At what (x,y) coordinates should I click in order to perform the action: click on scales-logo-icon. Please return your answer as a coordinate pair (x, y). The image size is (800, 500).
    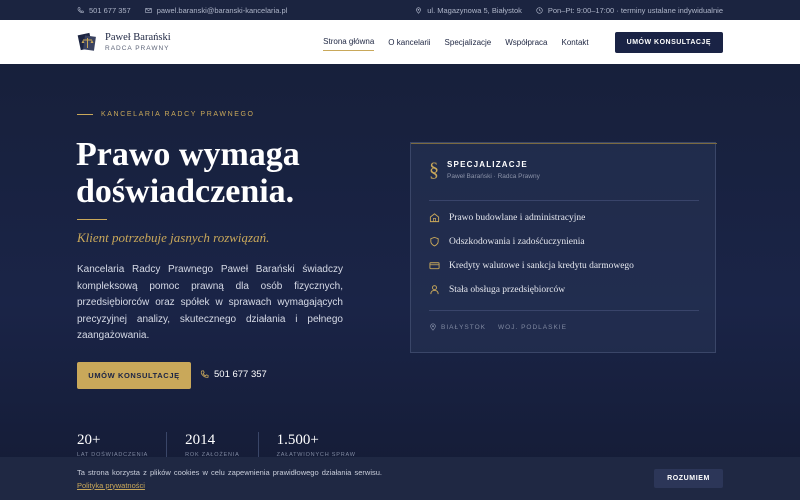
    Looking at the image, I should click on (86, 41).